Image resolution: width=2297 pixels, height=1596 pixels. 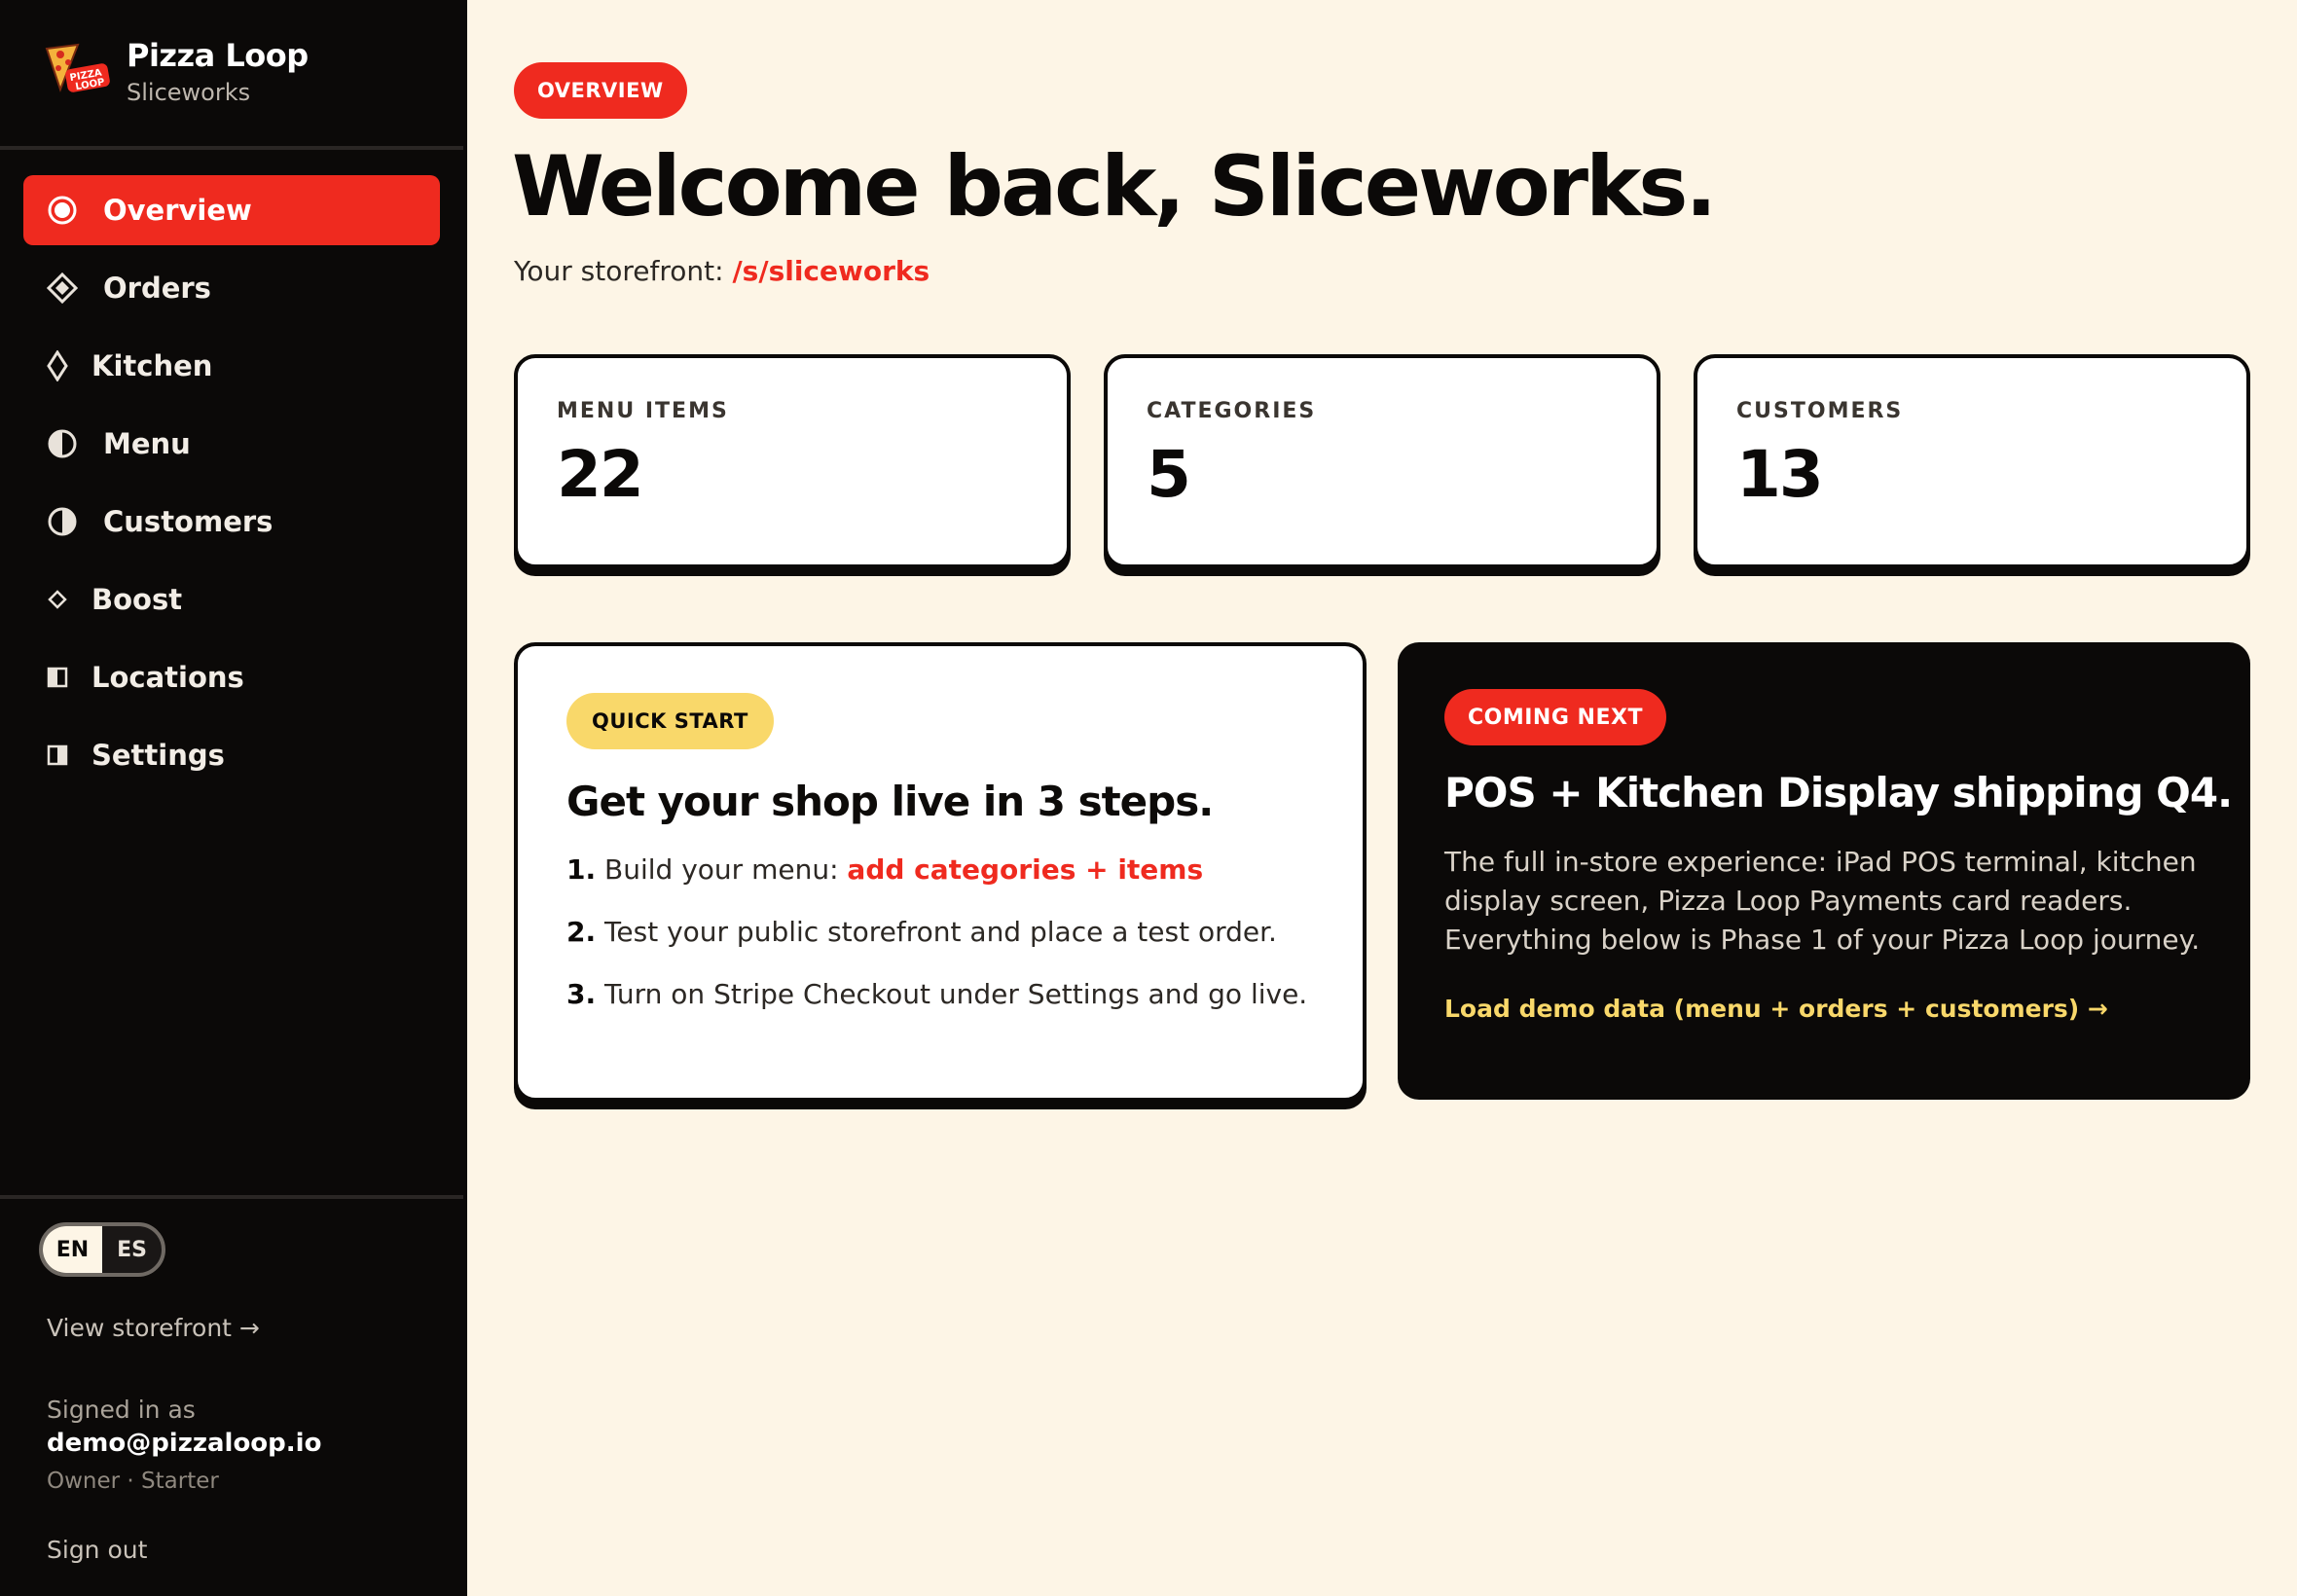 I want to click on sidebar-item-label: Customers, so click(x=188, y=522).